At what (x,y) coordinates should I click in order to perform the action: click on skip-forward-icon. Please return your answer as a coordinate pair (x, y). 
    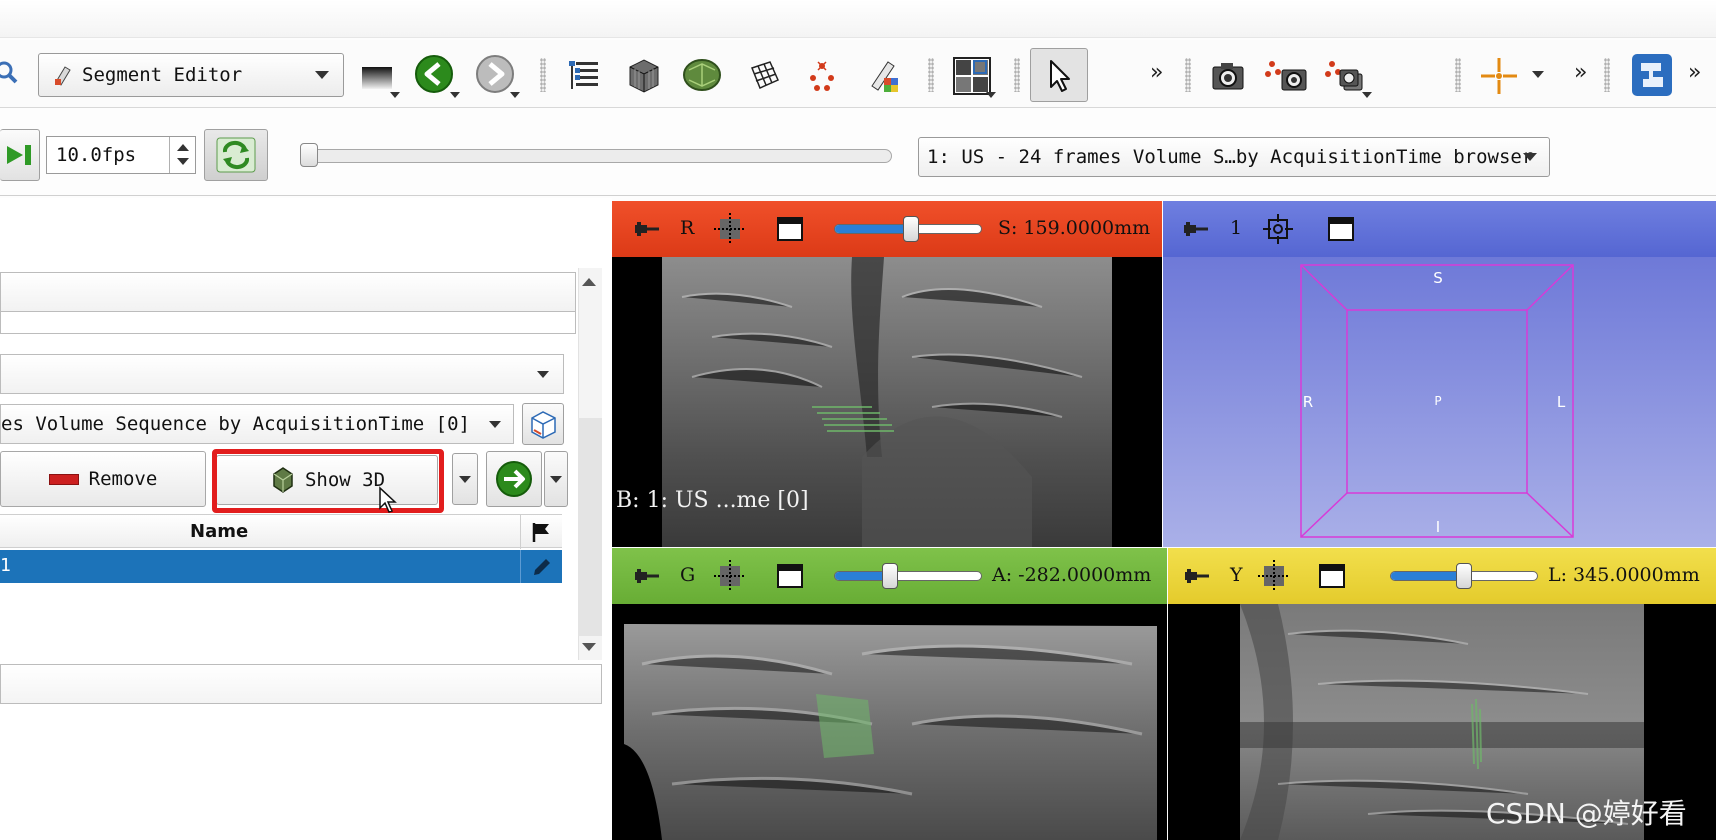
    Looking at the image, I should click on (18, 155).